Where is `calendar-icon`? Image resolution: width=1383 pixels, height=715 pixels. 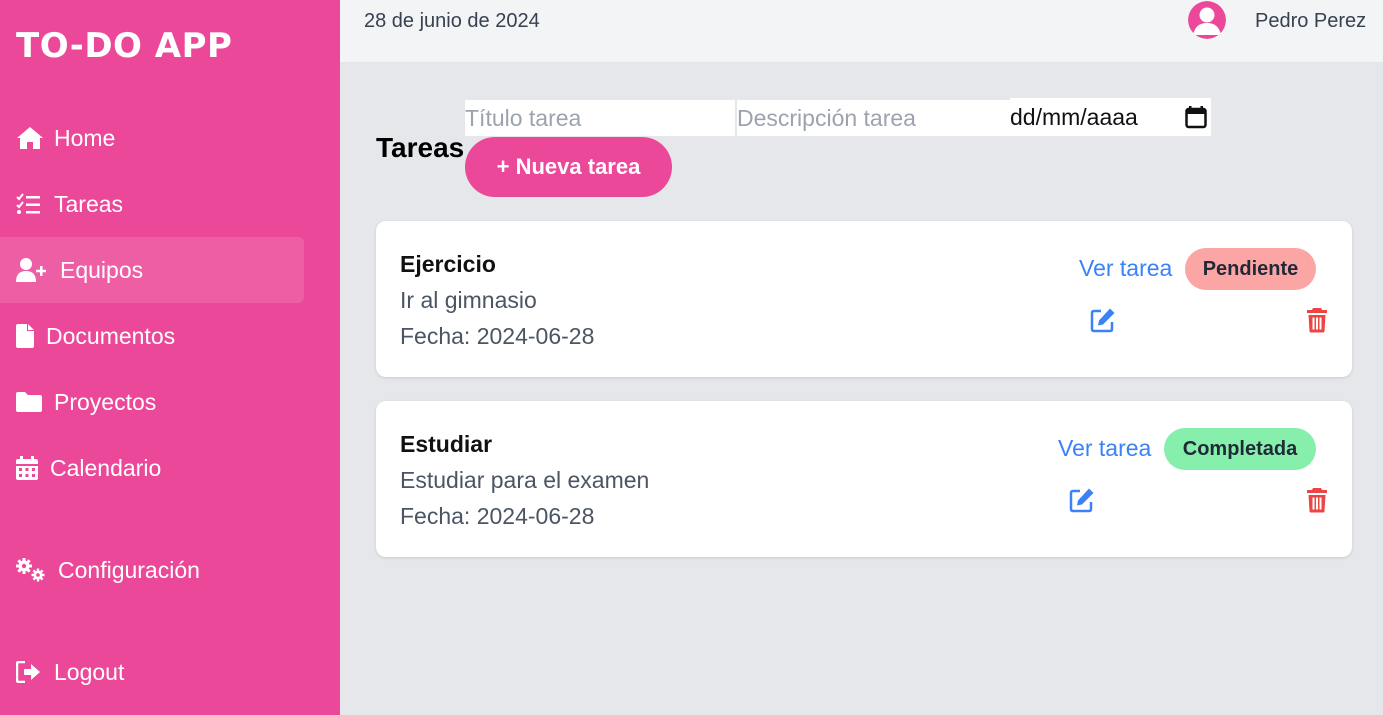 calendar-icon is located at coordinates (29, 468).